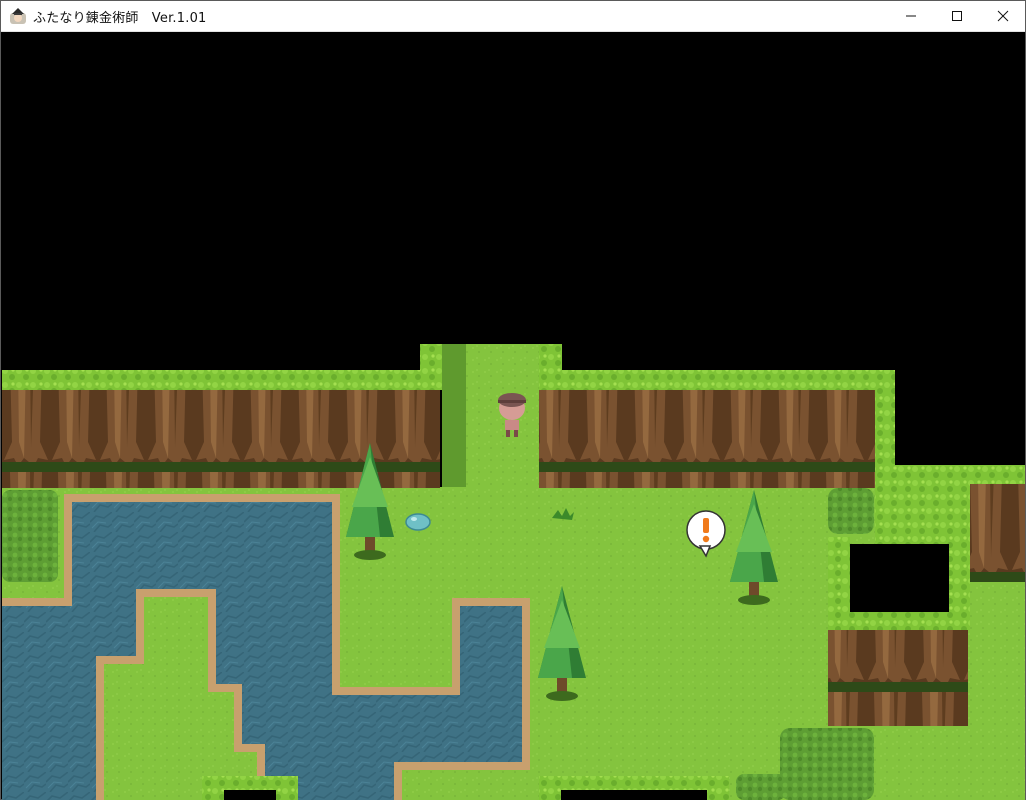  What do you see at coordinates (851, 511) in the screenshot?
I see `bush-right` at bounding box center [851, 511].